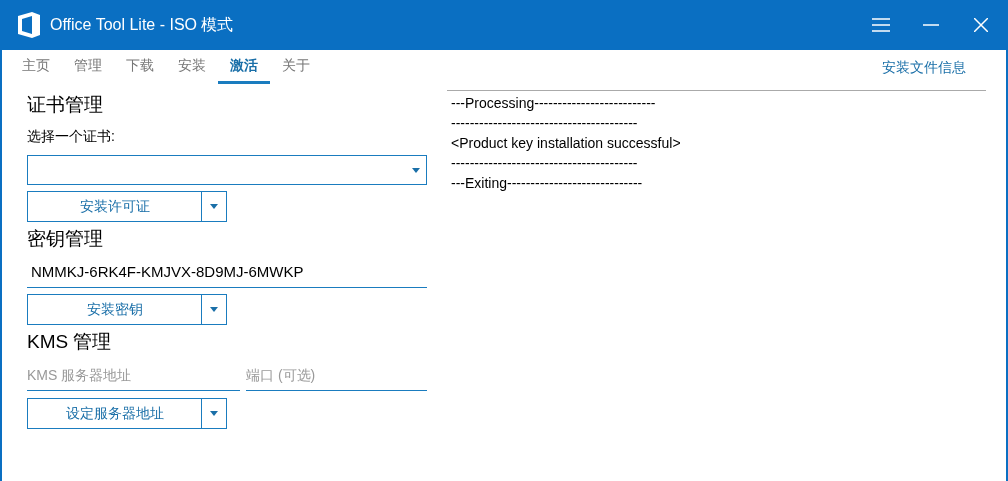 The image size is (1008, 481). Describe the element at coordinates (227, 272) in the screenshot. I see `product-key-field: NMMKJ-6RK4F-KMJVX-8D9MJ-6MWKP` at that location.